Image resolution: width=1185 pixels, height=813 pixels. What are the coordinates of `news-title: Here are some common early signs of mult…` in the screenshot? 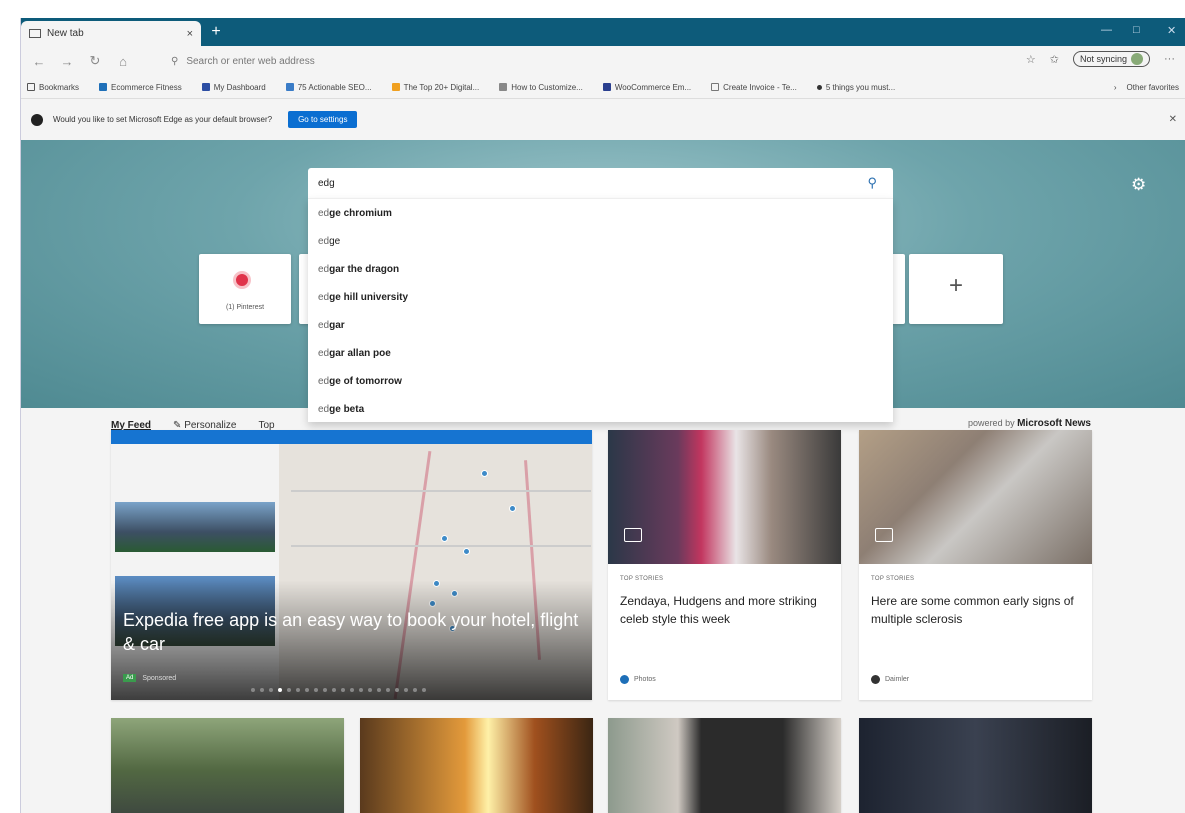 It's located at (972, 610).